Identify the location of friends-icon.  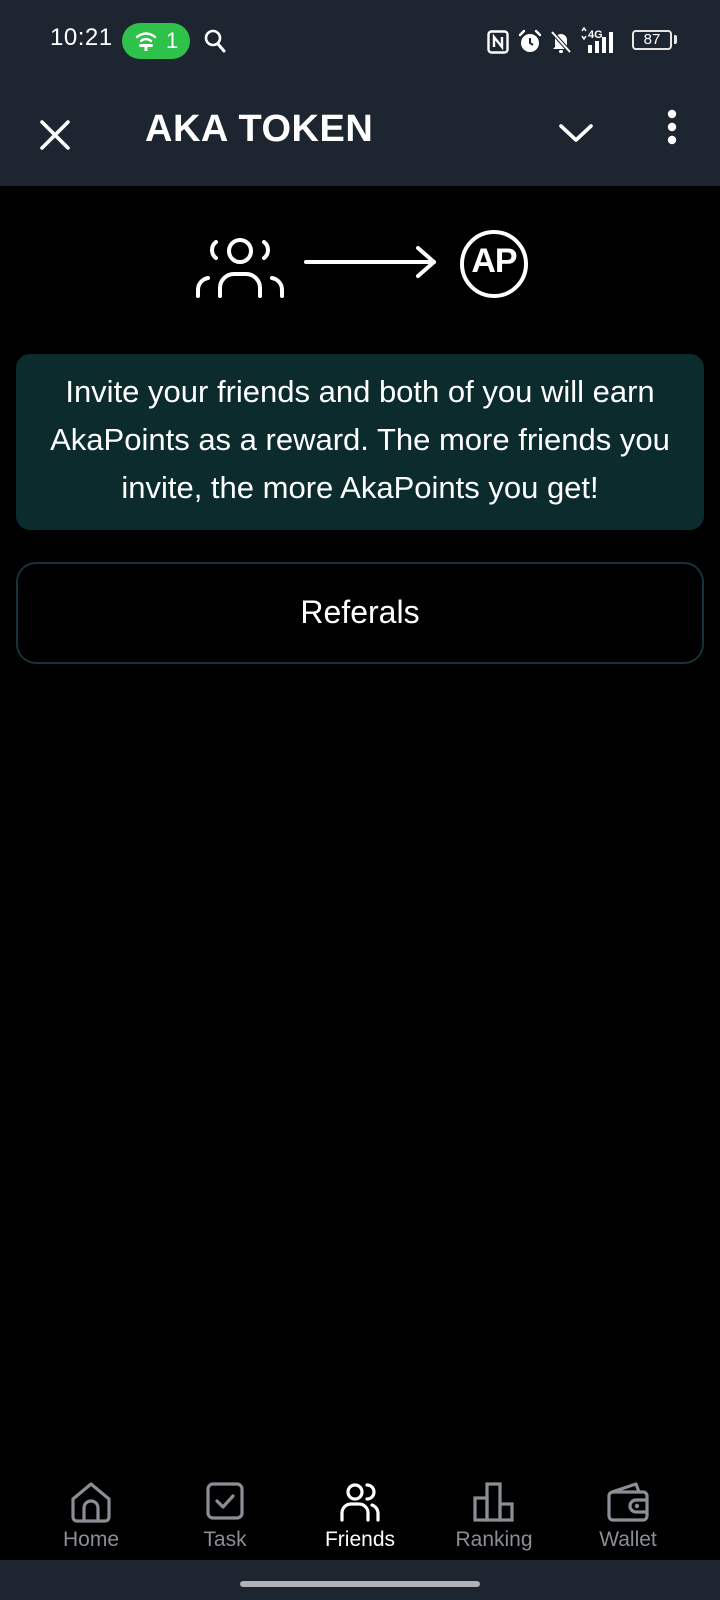
(360, 1502).